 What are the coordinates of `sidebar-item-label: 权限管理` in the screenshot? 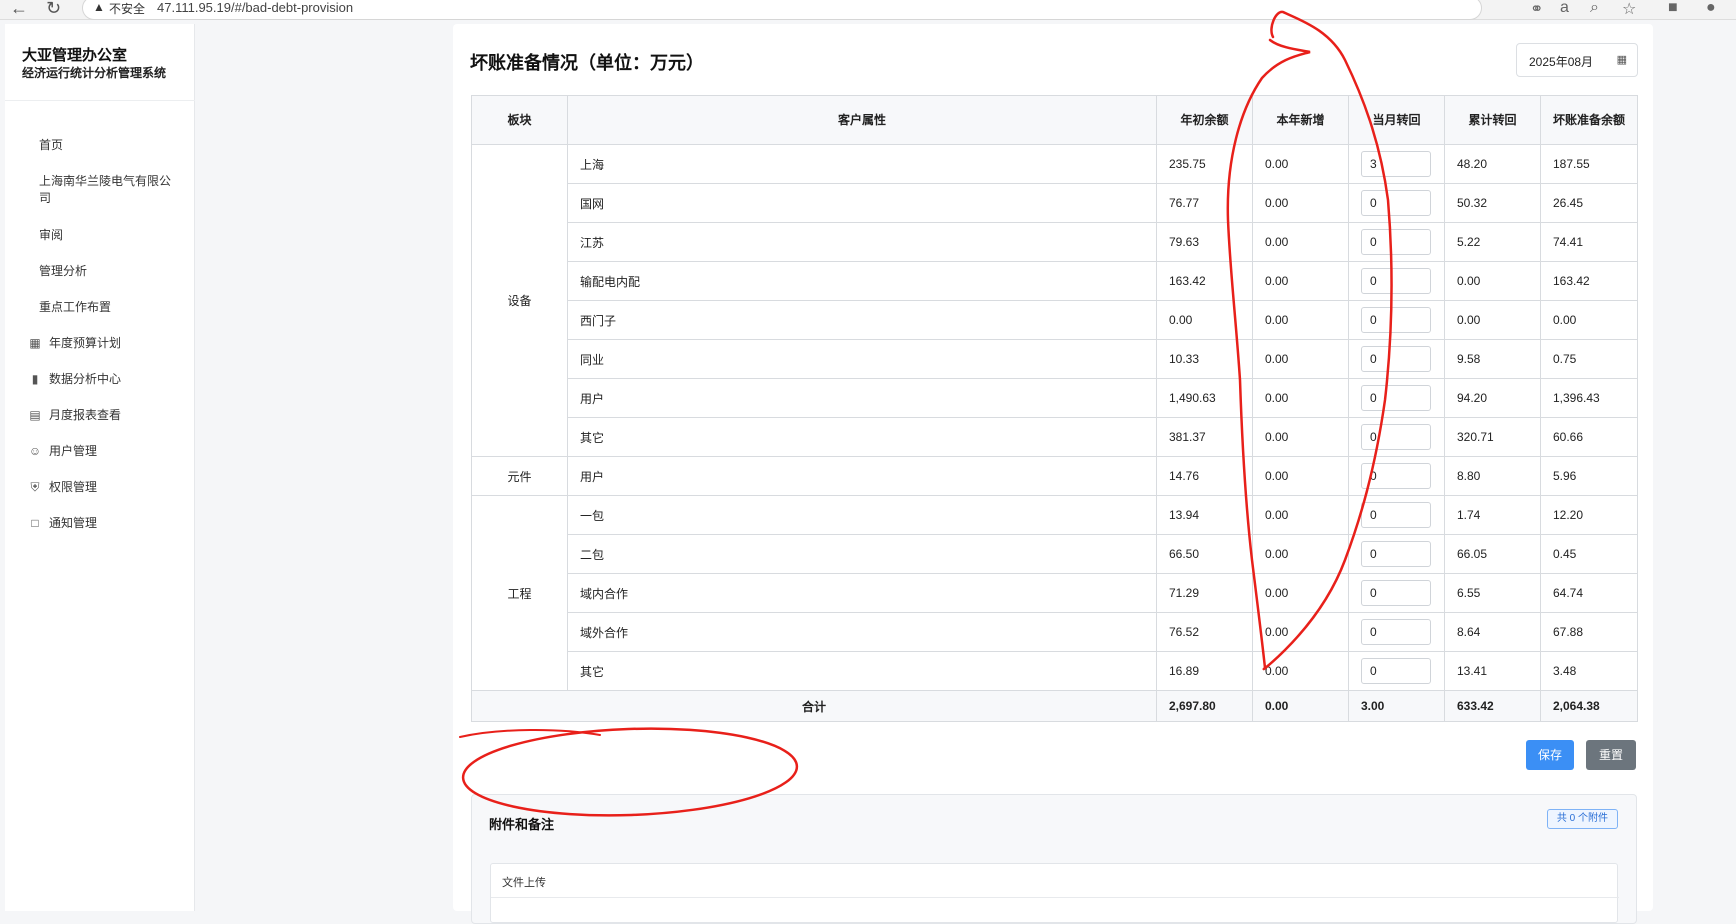 It's located at (73, 487).